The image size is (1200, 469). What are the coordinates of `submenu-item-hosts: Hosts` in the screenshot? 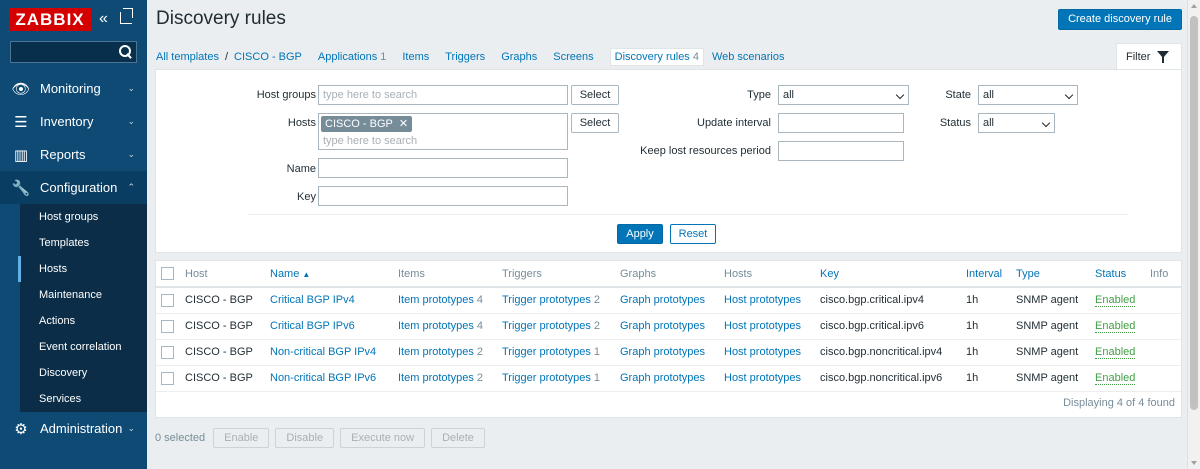 It's located at (73, 269).